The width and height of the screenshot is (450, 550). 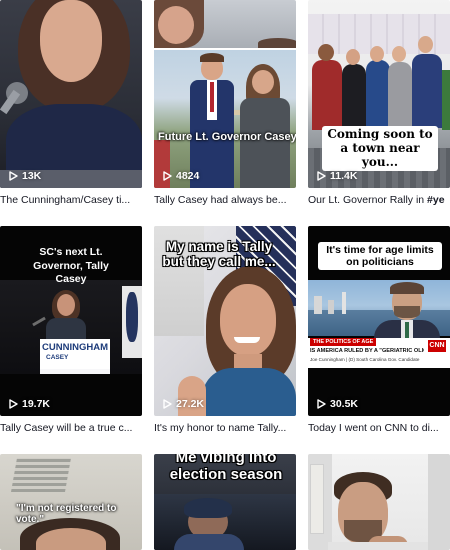 I want to click on view-count: 19.7K, so click(x=29, y=404).